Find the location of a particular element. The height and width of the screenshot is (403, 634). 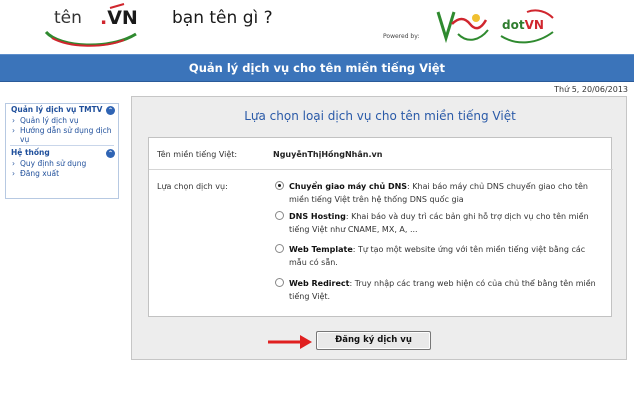

slogan: bạn tên gì ? is located at coordinates (222, 18).